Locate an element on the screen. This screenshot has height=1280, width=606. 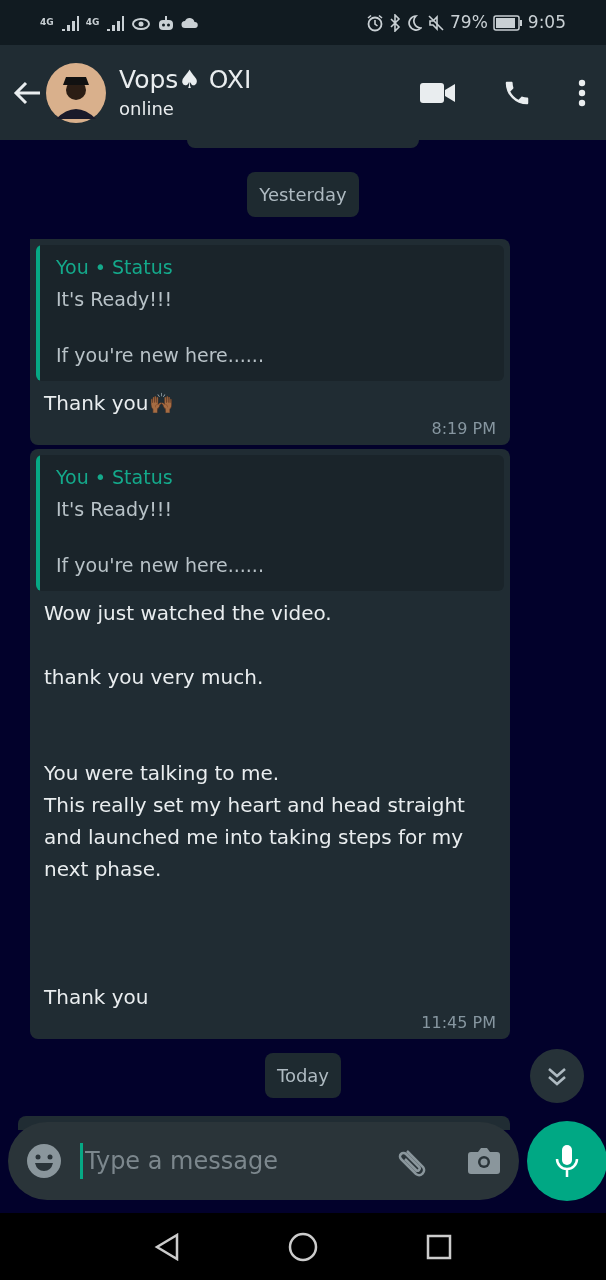
bluetooth-icon is located at coordinates (395, 22).